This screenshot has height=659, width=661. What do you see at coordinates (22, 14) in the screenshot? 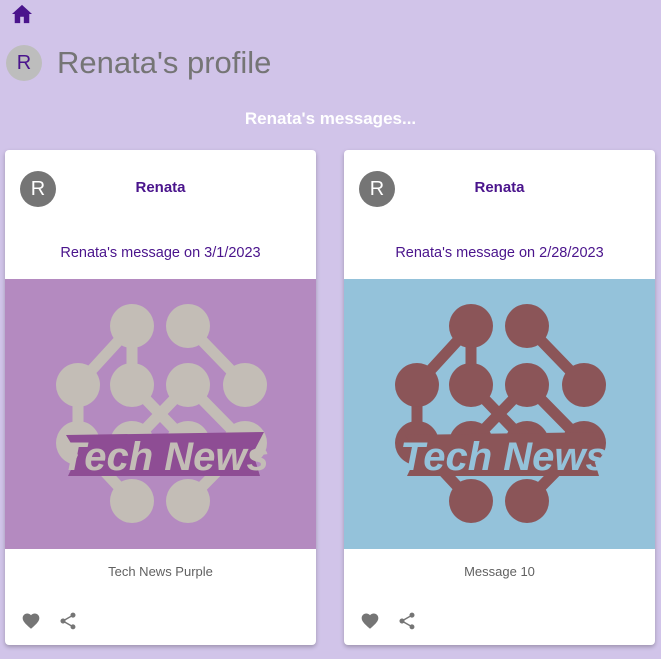
I see `home-icon` at bounding box center [22, 14].